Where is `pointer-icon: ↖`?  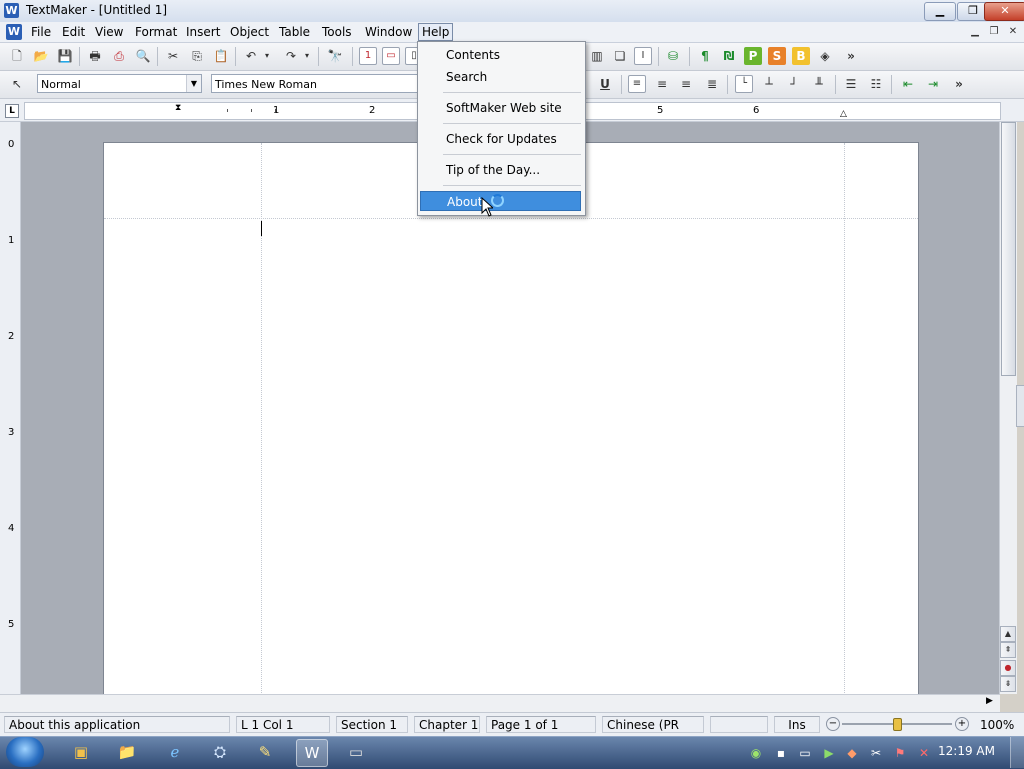
pointer-icon: ↖ is located at coordinates (17, 84).